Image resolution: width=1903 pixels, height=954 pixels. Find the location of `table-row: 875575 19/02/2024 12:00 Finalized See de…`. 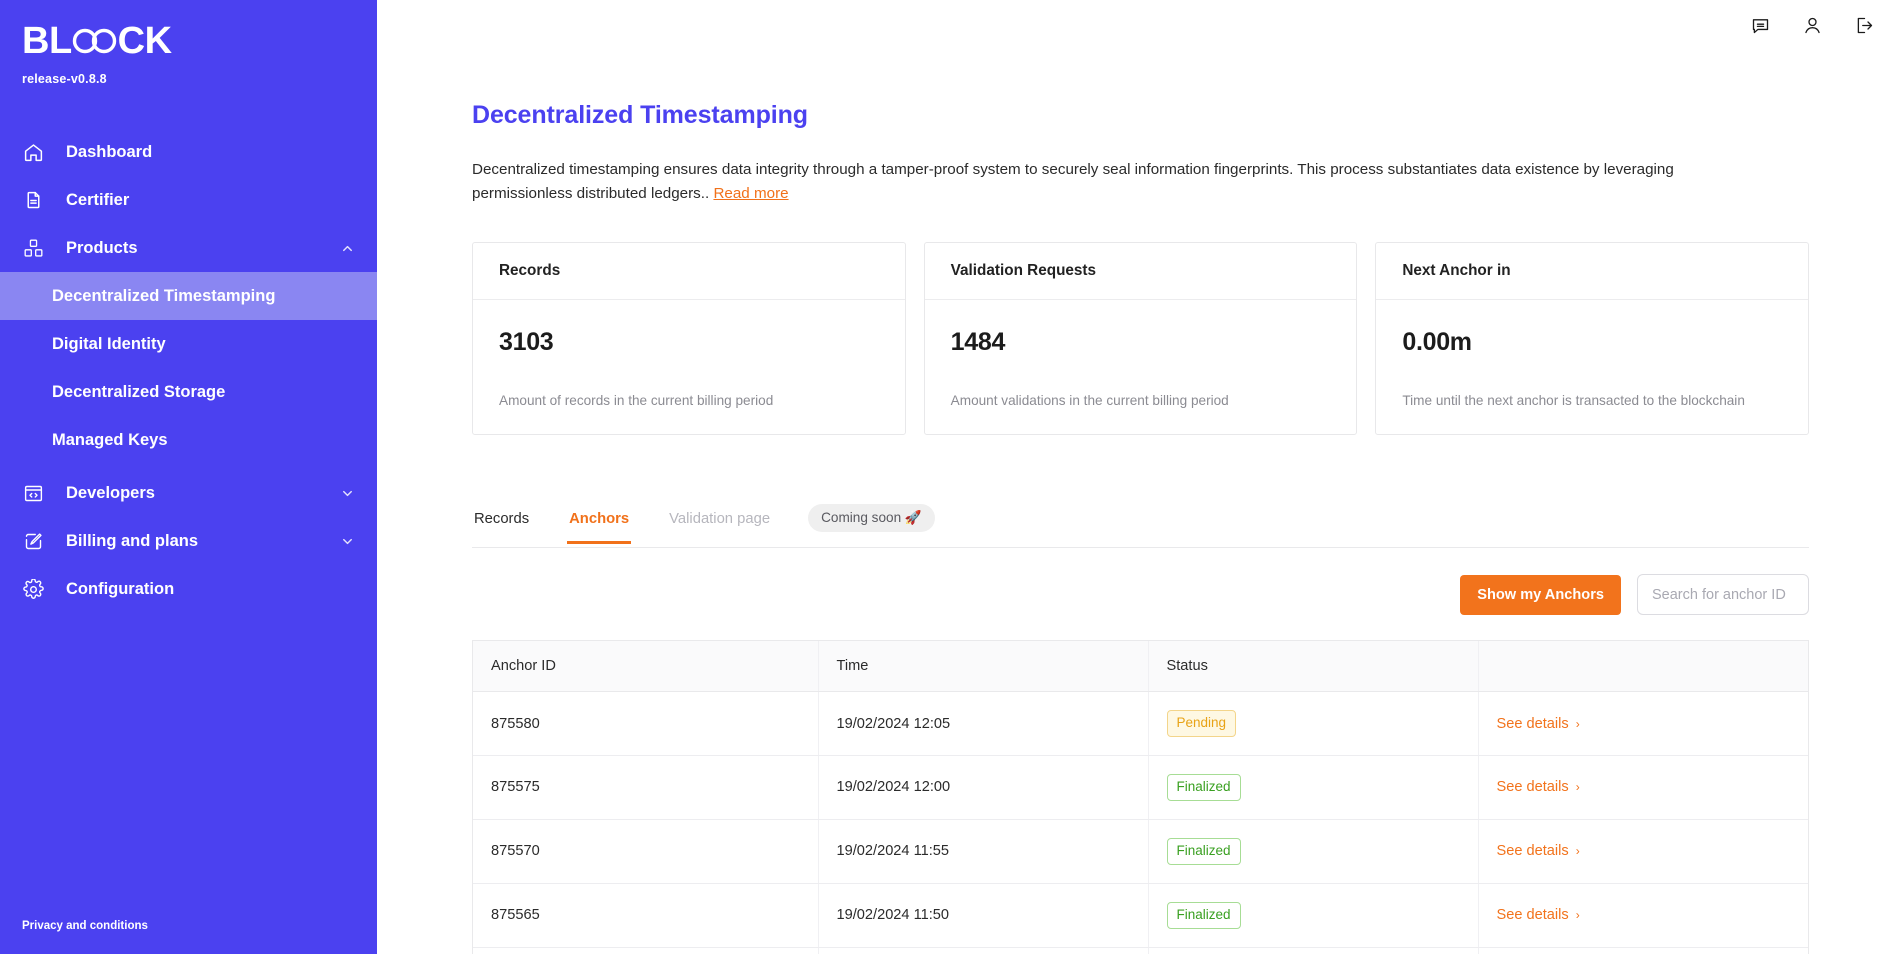

table-row: 875575 19/02/2024 12:00 Finalized See de… is located at coordinates (1140, 787).